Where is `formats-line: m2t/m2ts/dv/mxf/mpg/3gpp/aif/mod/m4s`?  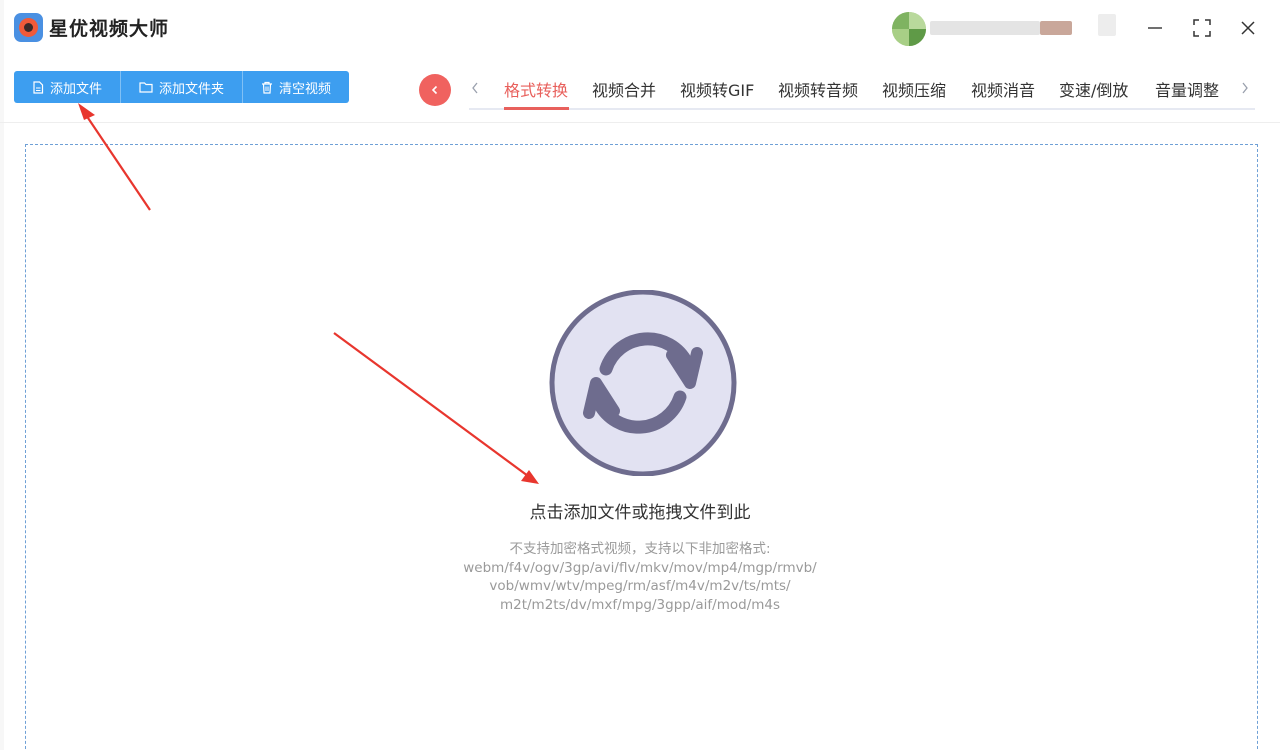
formats-line: m2t/m2ts/dv/mxf/mpg/3gpp/aif/mod/m4s is located at coordinates (640, 604).